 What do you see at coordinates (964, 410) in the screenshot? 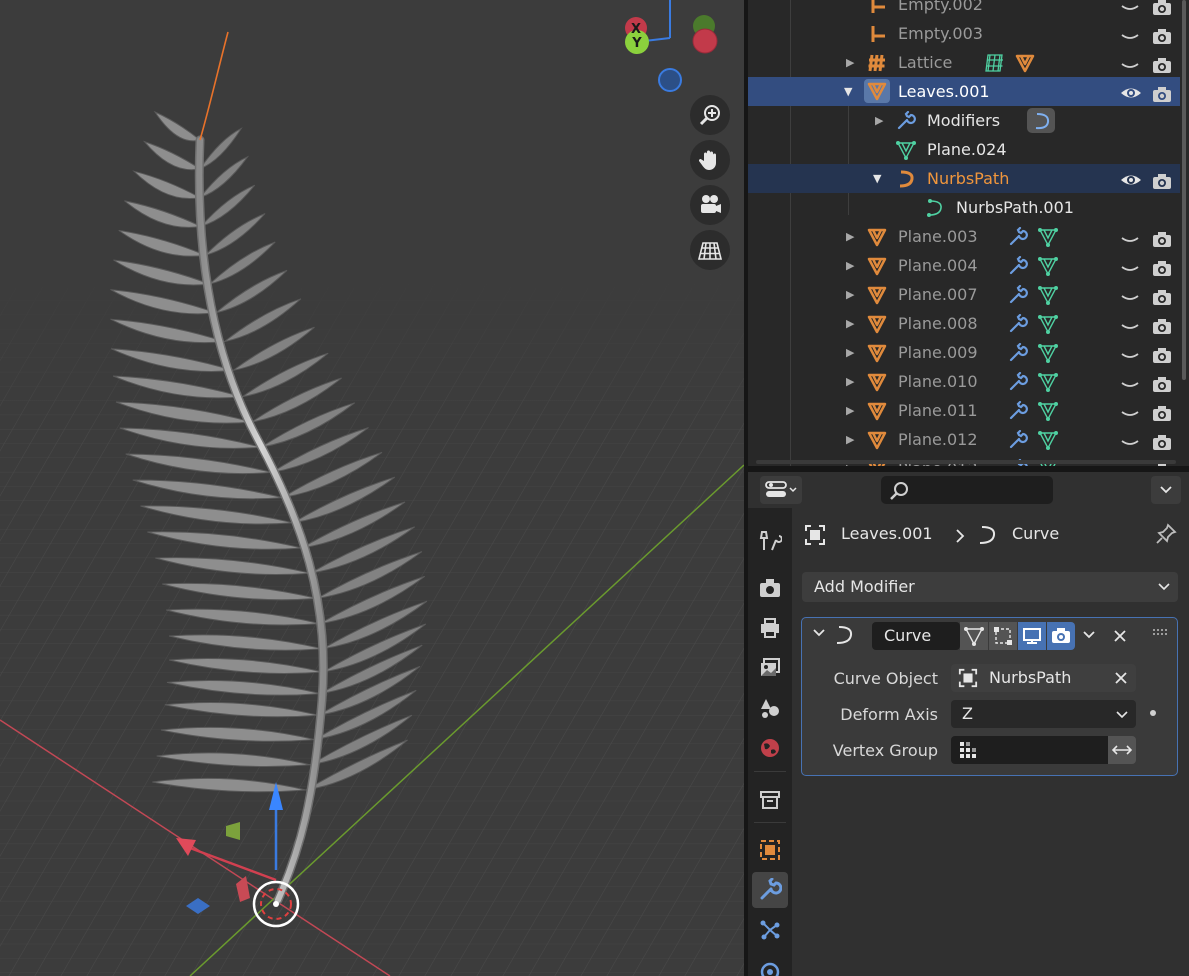
I see `outliner-row-plane: ▶ Plane.011` at bounding box center [964, 410].